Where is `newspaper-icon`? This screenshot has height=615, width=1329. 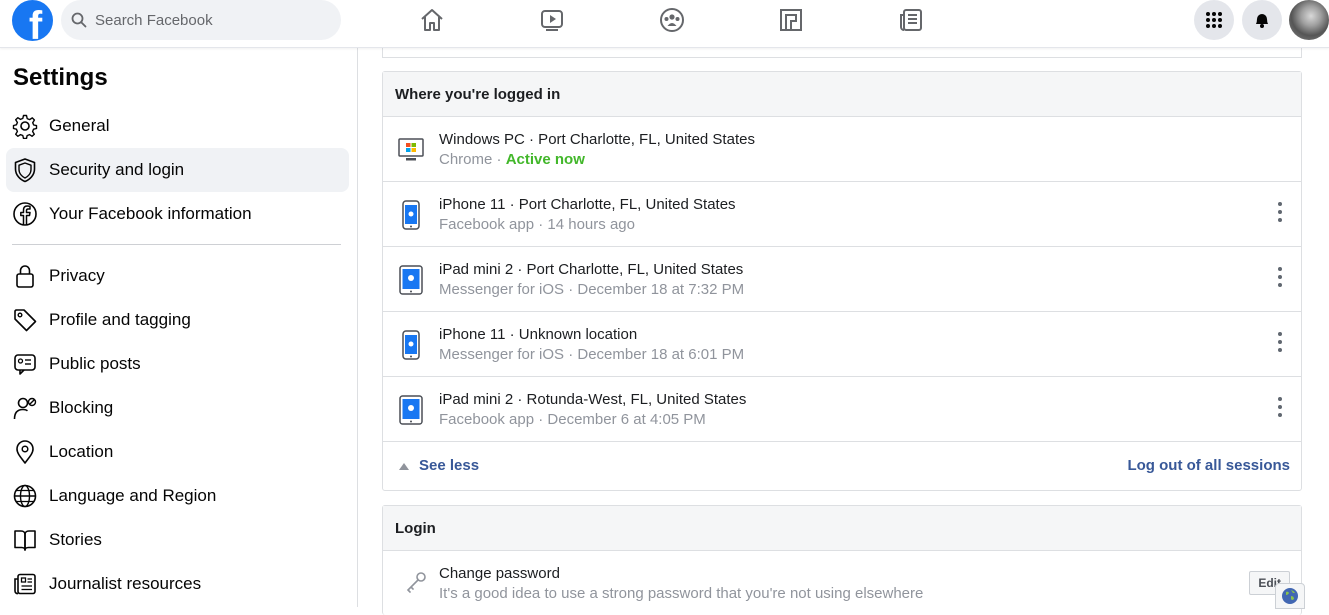 newspaper-icon is located at coordinates (25, 584).